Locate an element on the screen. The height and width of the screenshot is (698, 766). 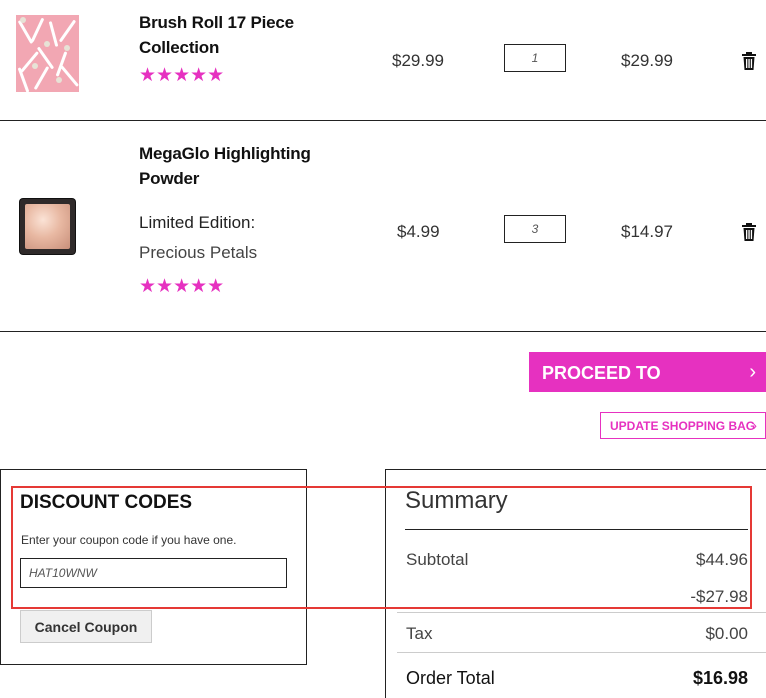
update-shopping-bag-button: UPDATE SHOPPING BAG › is located at coordinates (683, 425).